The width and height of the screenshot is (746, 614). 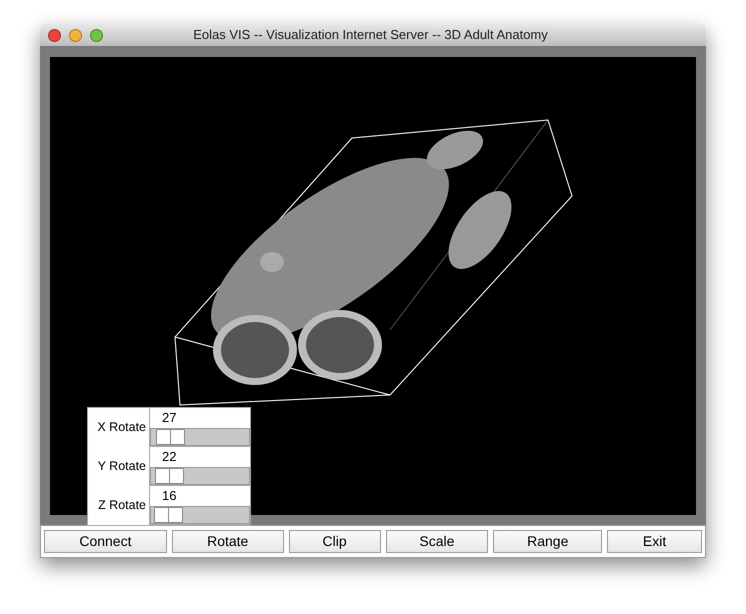 What do you see at coordinates (121, 427) in the screenshot?
I see `rotate-label: X Rotate` at bounding box center [121, 427].